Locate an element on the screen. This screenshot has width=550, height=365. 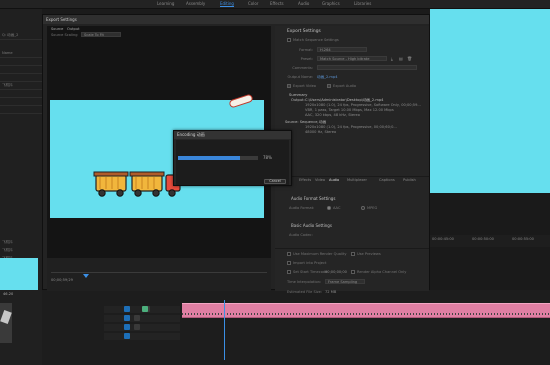
import-preset-icon: ▤ is located at coordinates (401, 58).